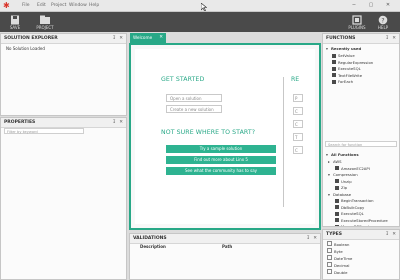  I want to click on function-item-label: DbBulkCopy, so click(353, 207).